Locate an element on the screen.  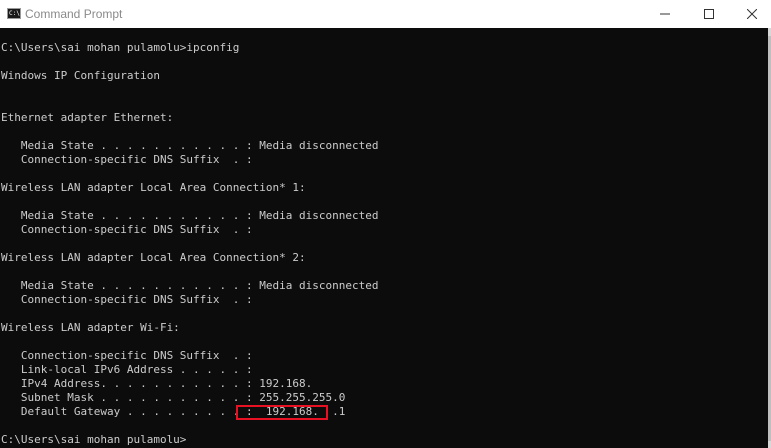
minimize-button is located at coordinates (665, 14).